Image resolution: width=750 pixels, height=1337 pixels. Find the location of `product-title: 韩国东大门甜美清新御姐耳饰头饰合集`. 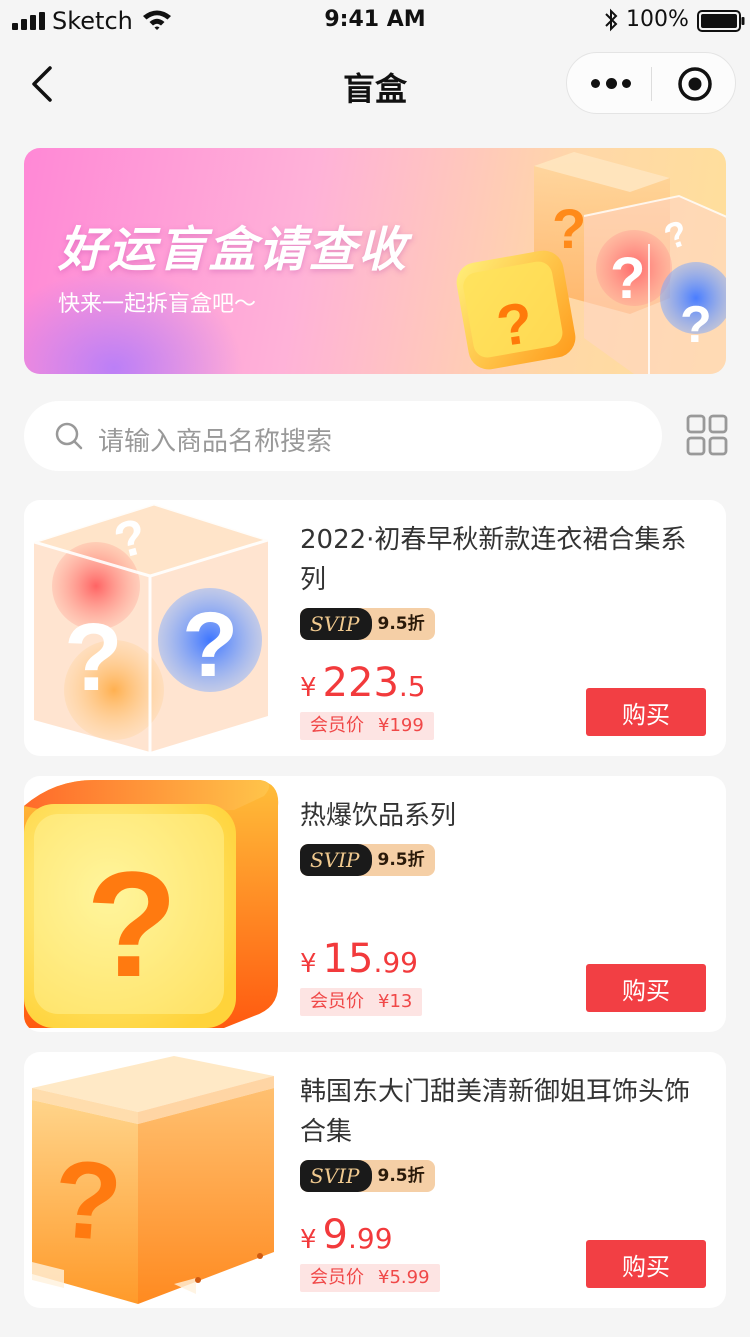

product-title: 韩国东大门甜美清新御姐耳饰头饰合集 is located at coordinates (495, 1112).